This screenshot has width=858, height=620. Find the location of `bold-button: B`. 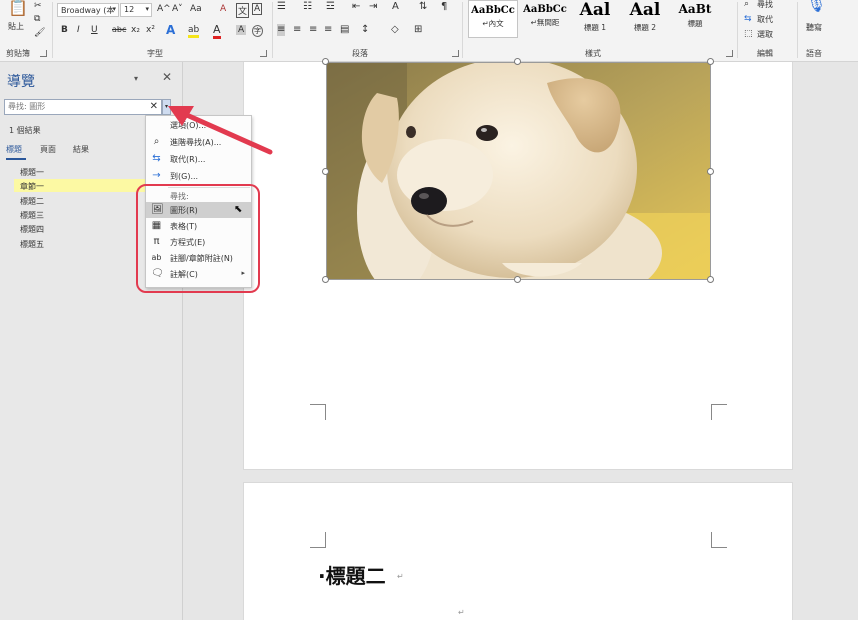

bold-button: B is located at coordinates (64, 30).